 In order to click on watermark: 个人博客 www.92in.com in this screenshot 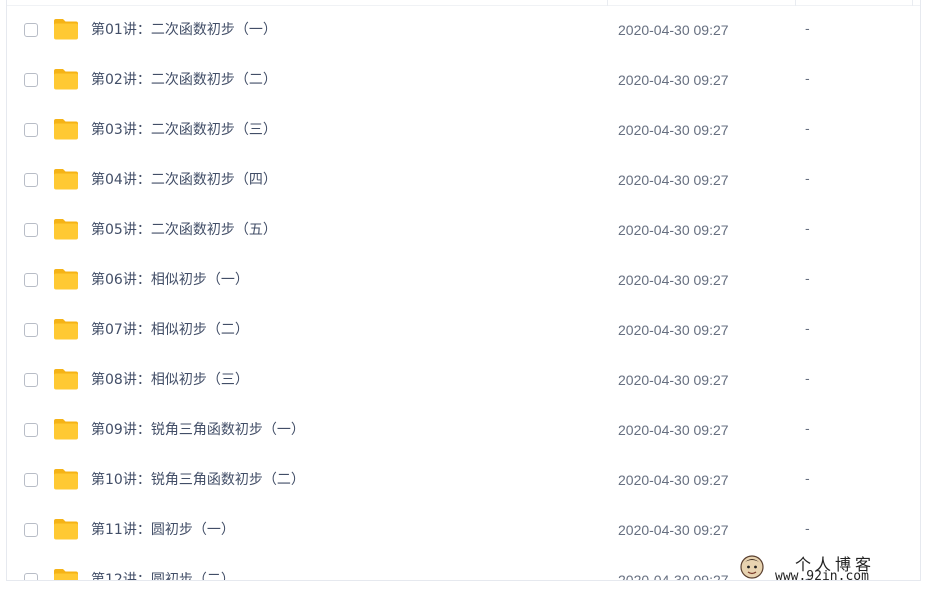, I will do `click(827, 568)`.